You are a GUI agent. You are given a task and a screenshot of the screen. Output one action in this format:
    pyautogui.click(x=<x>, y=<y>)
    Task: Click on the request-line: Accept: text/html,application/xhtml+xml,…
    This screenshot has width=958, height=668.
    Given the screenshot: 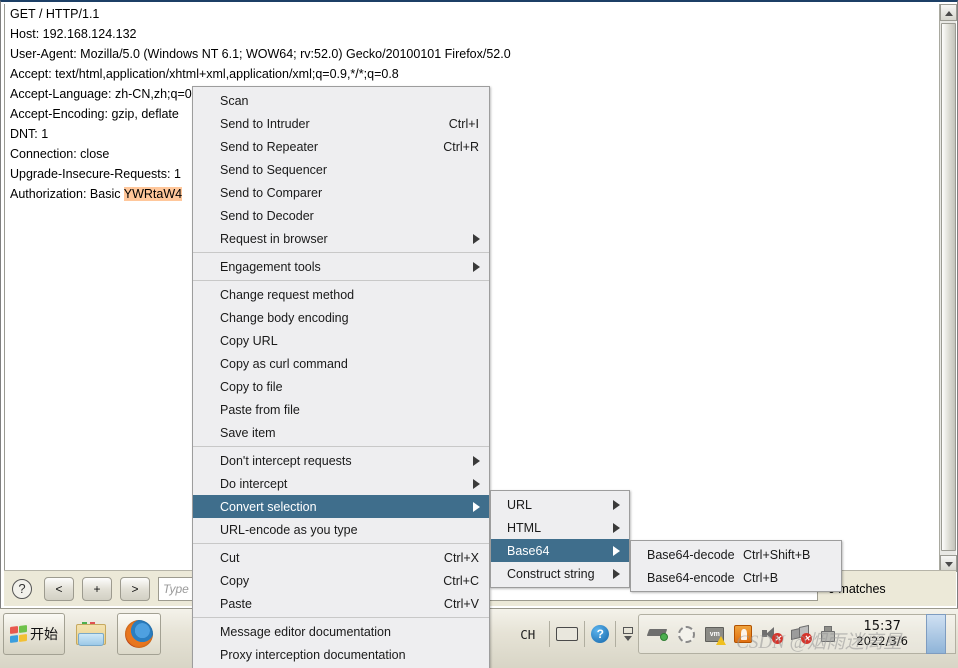 What is the action you would take?
    pyautogui.click(x=204, y=74)
    